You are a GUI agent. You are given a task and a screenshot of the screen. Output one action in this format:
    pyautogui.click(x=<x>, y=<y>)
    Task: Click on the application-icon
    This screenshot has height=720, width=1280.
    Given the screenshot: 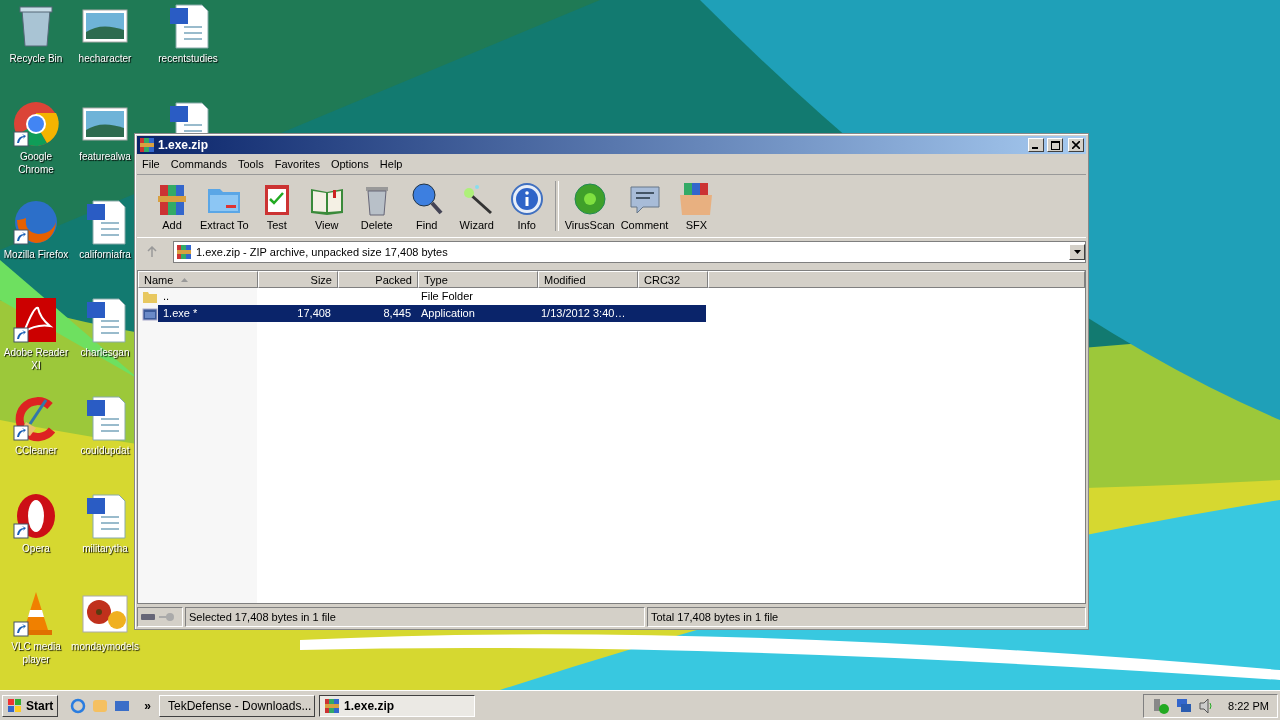 What is the action you would take?
    pyautogui.click(x=150, y=313)
    